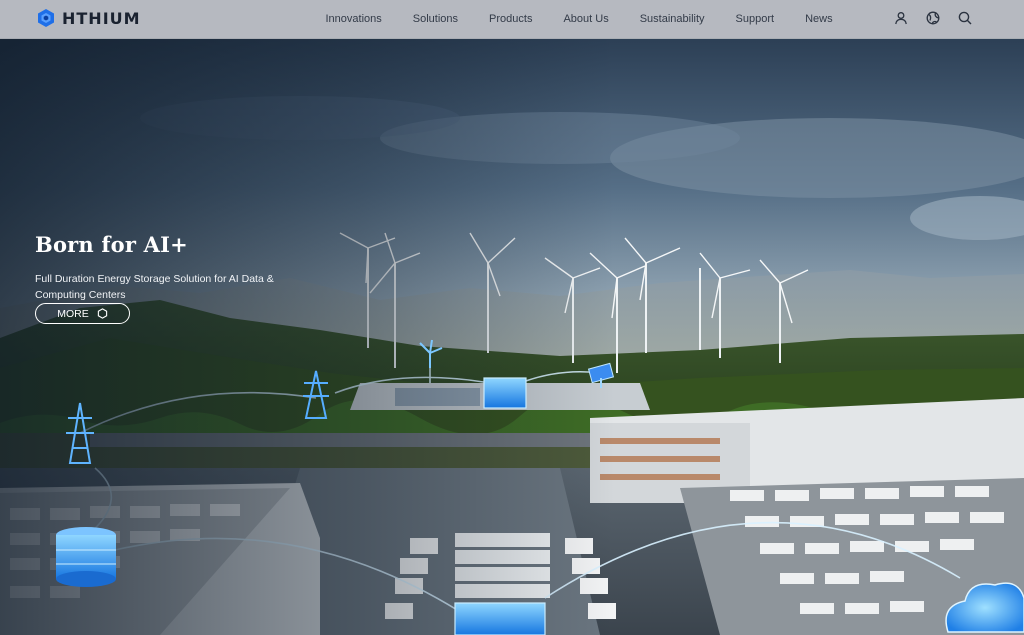  I want to click on nav-item-support: Support, so click(755, 19).